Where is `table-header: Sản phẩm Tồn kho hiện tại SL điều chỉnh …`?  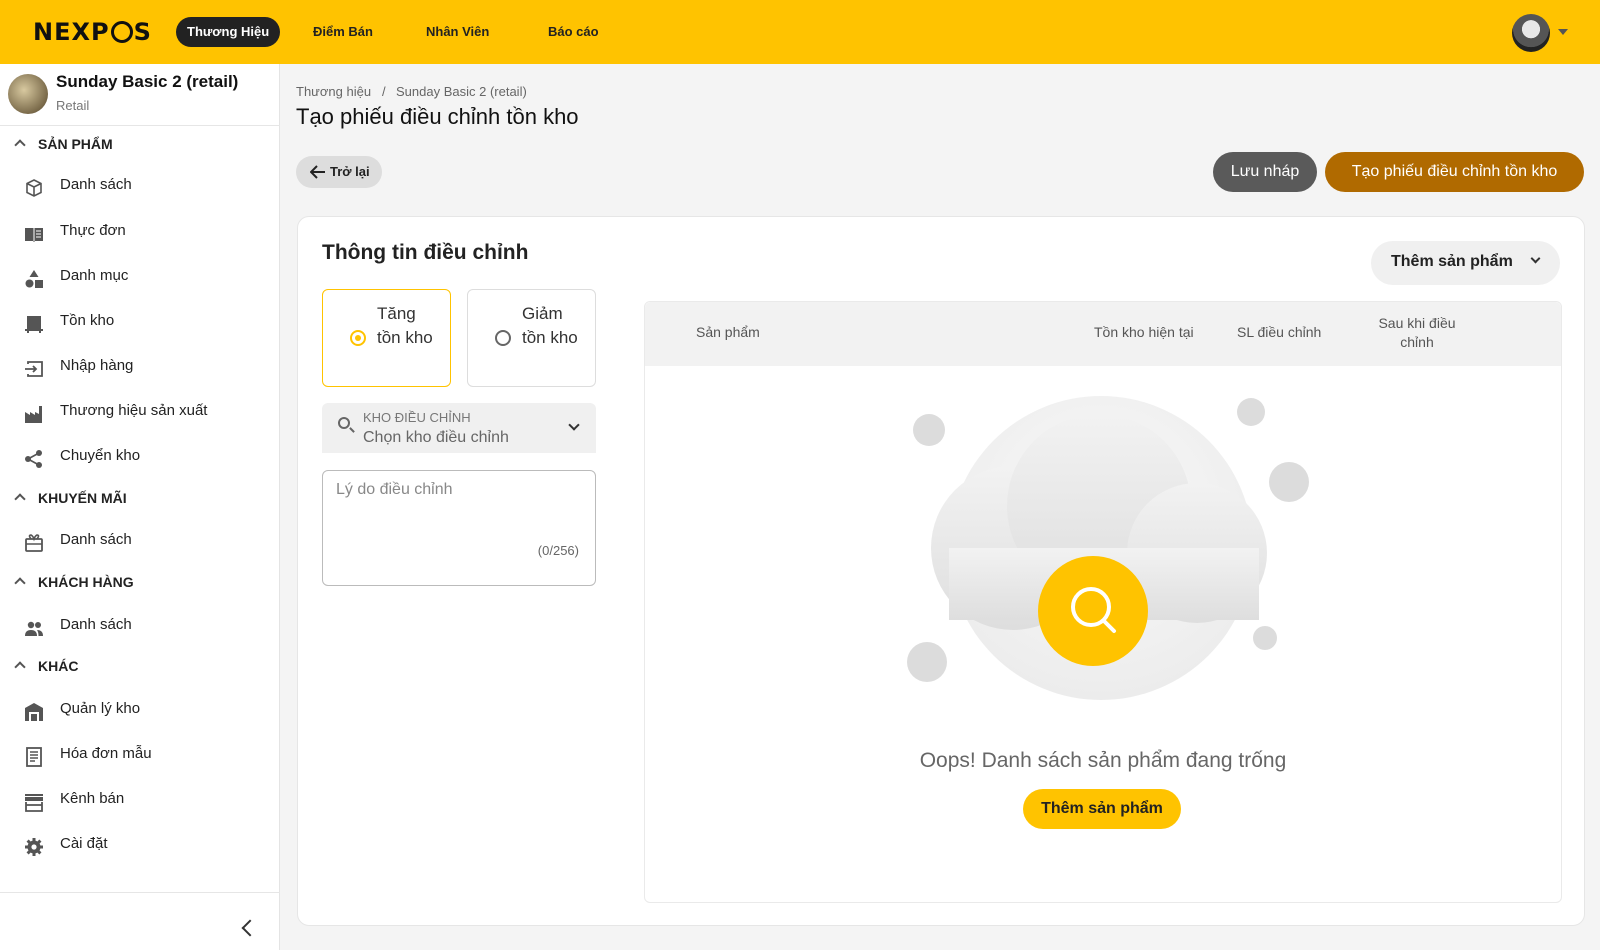
table-header: Sản phẩm Tồn kho hiện tại SL điều chỉnh … is located at coordinates (1103, 334).